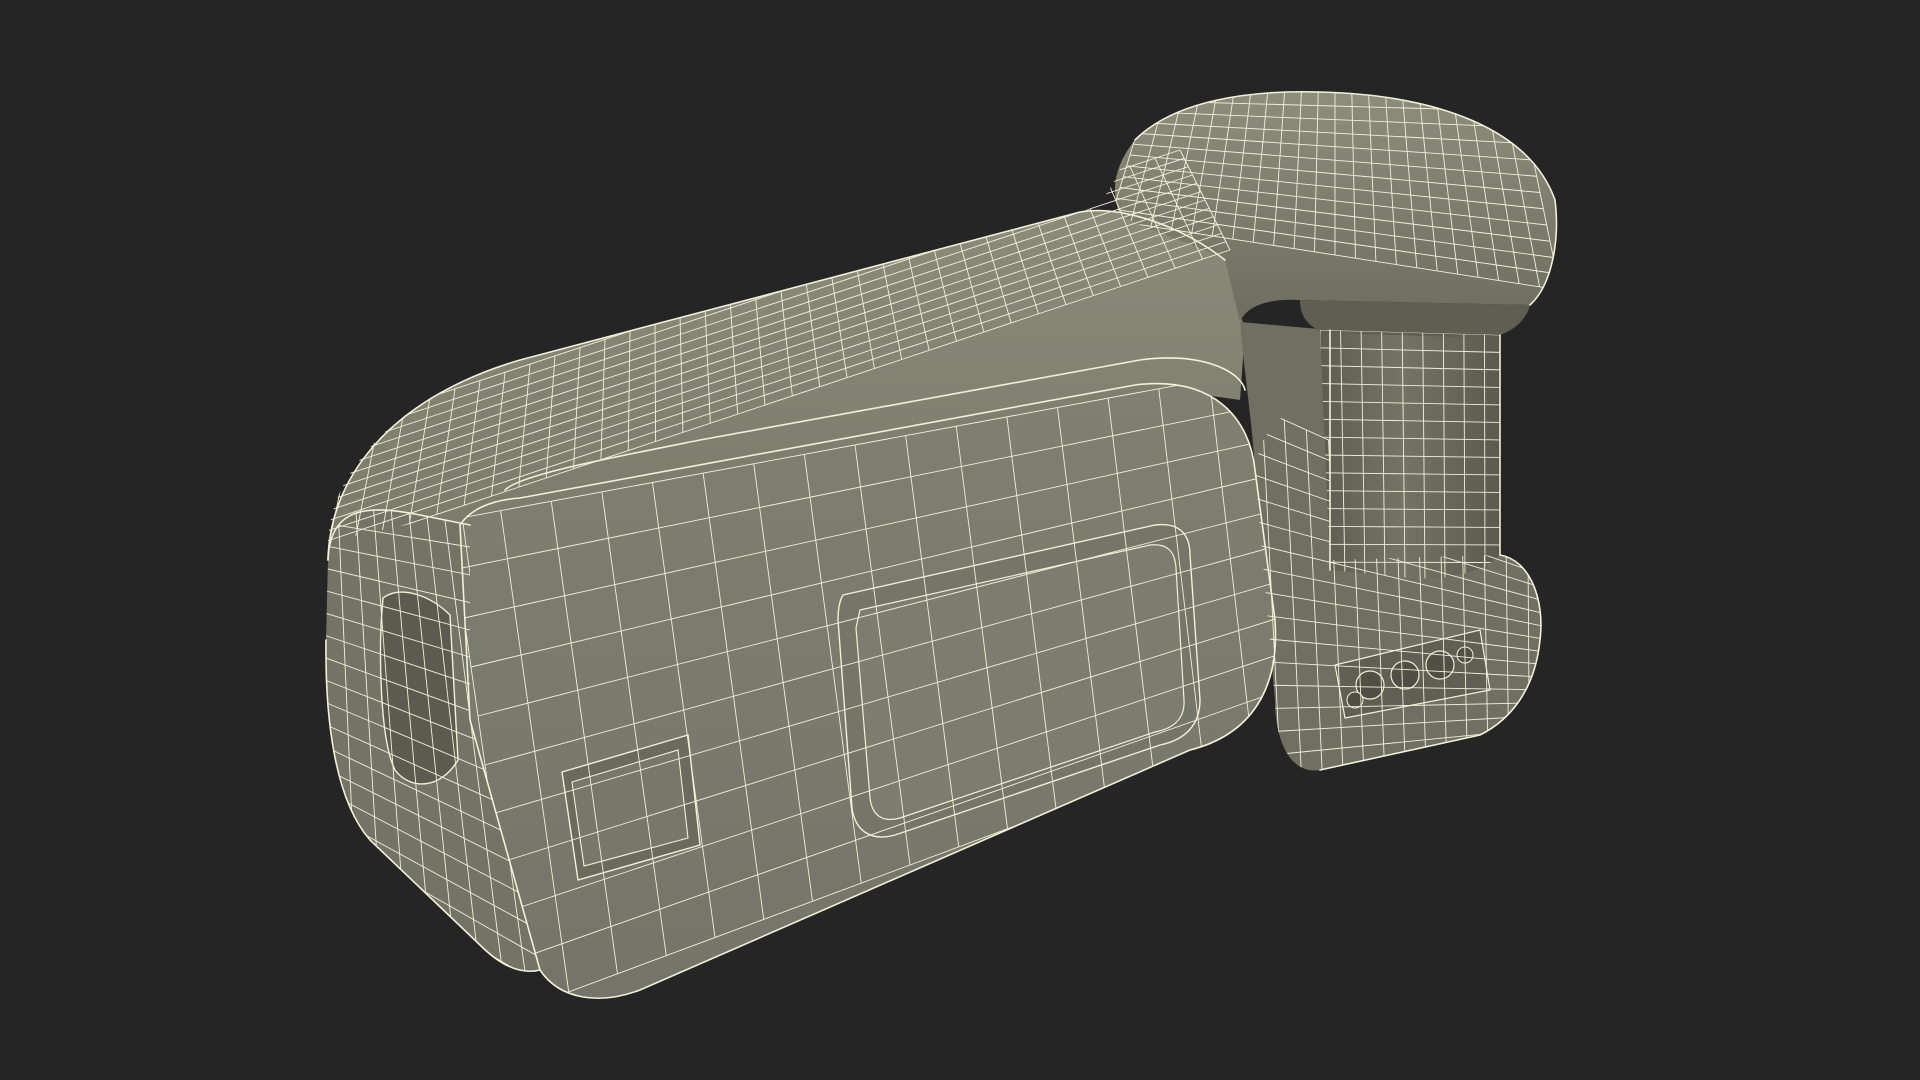  Describe the element at coordinates (1415, 319) in the screenshot. I see `cap-underside` at that location.